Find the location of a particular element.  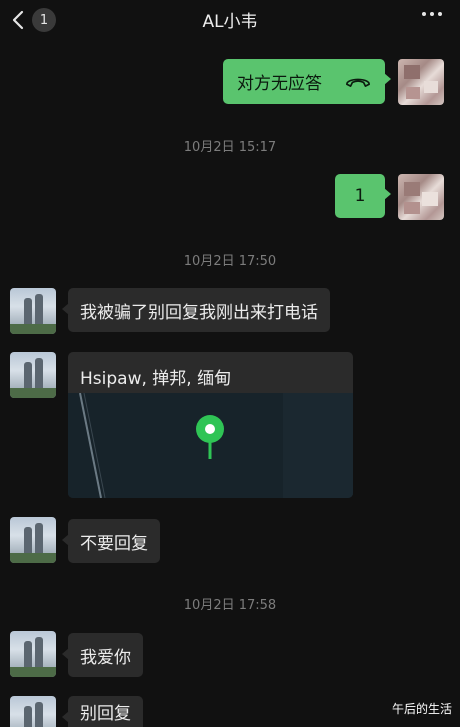

timestamp: 10月2日 17:58 is located at coordinates (230, 605).